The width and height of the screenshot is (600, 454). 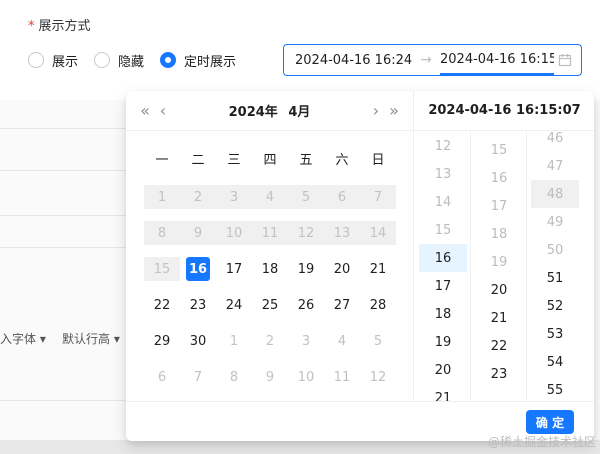 I want to click on calendar-week-row: 8 9 10 11 12 13 14, so click(x=272, y=233).